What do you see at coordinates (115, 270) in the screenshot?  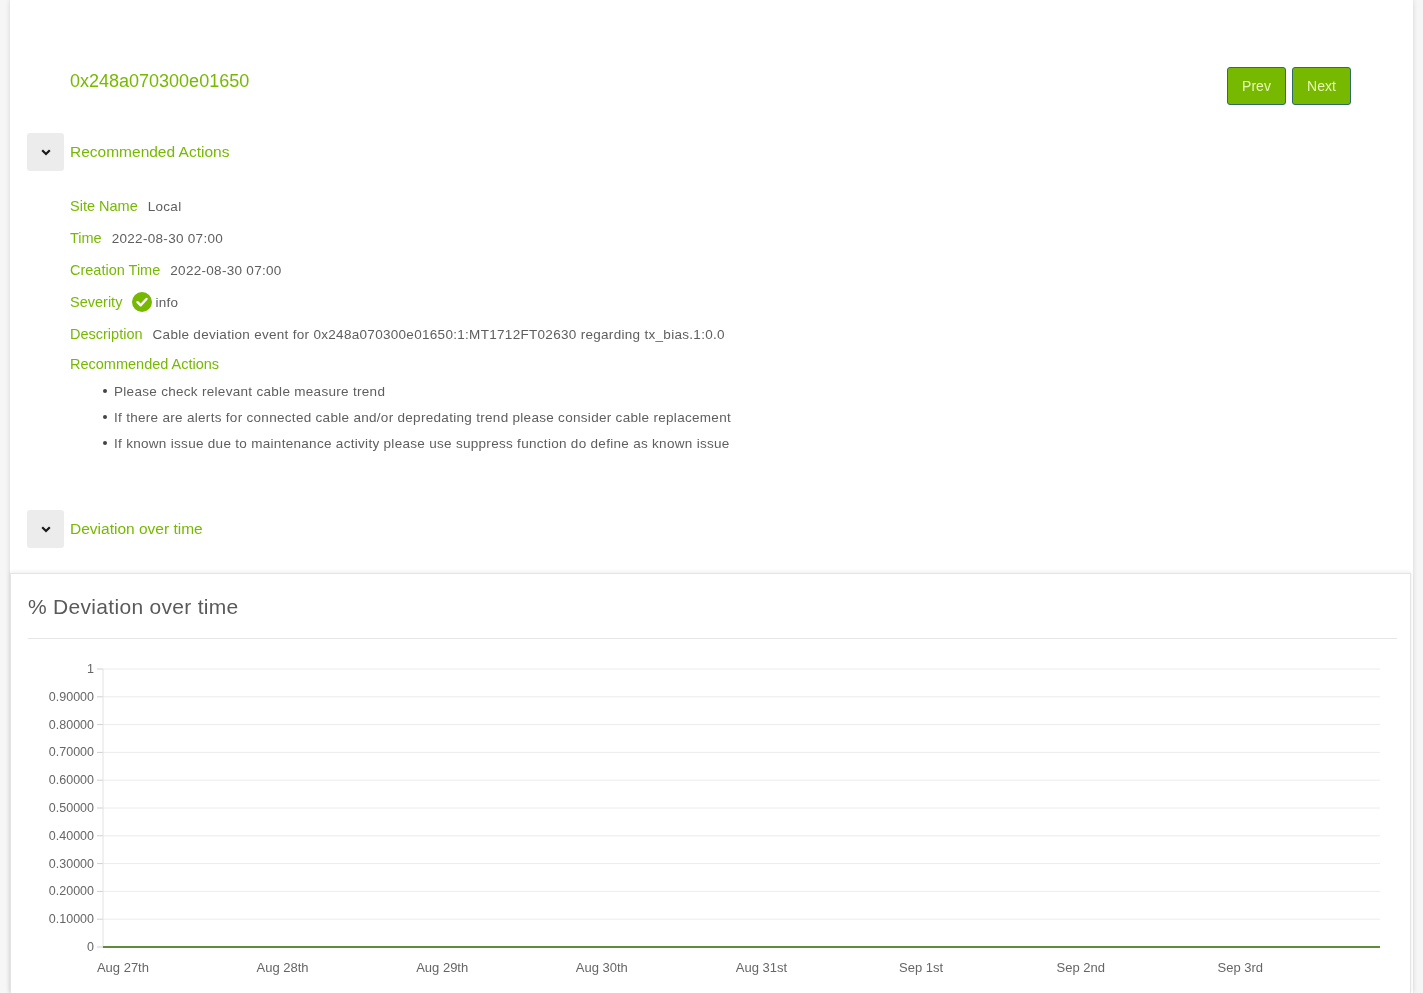 I see `field-label: Creation Time` at bounding box center [115, 270].